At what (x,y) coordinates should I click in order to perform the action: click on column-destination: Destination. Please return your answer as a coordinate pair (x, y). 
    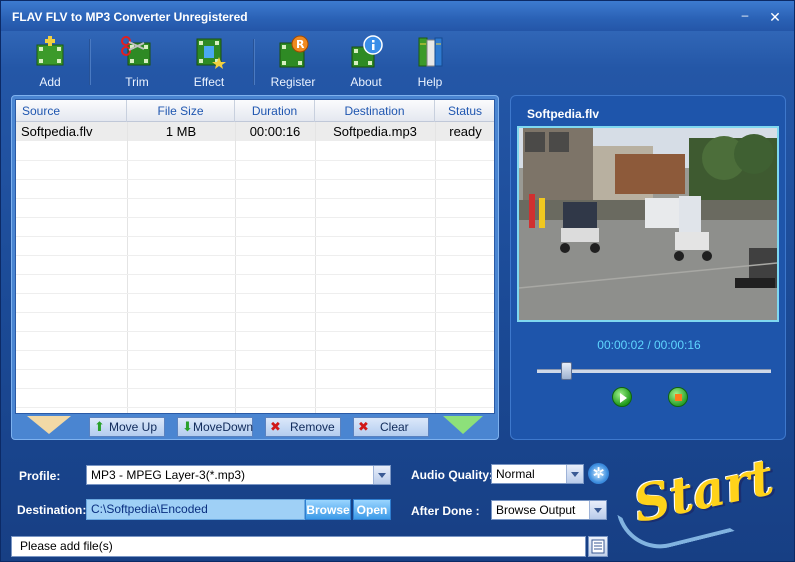
    Looking at the image, I should click on (375, 111).